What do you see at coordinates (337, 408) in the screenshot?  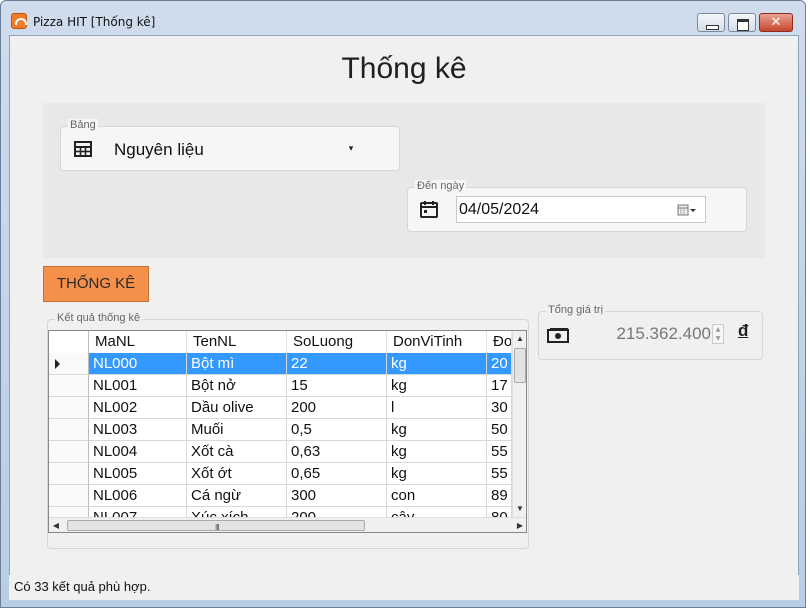 I see `cell-soluong: 200` at bounding box center [337, 408].